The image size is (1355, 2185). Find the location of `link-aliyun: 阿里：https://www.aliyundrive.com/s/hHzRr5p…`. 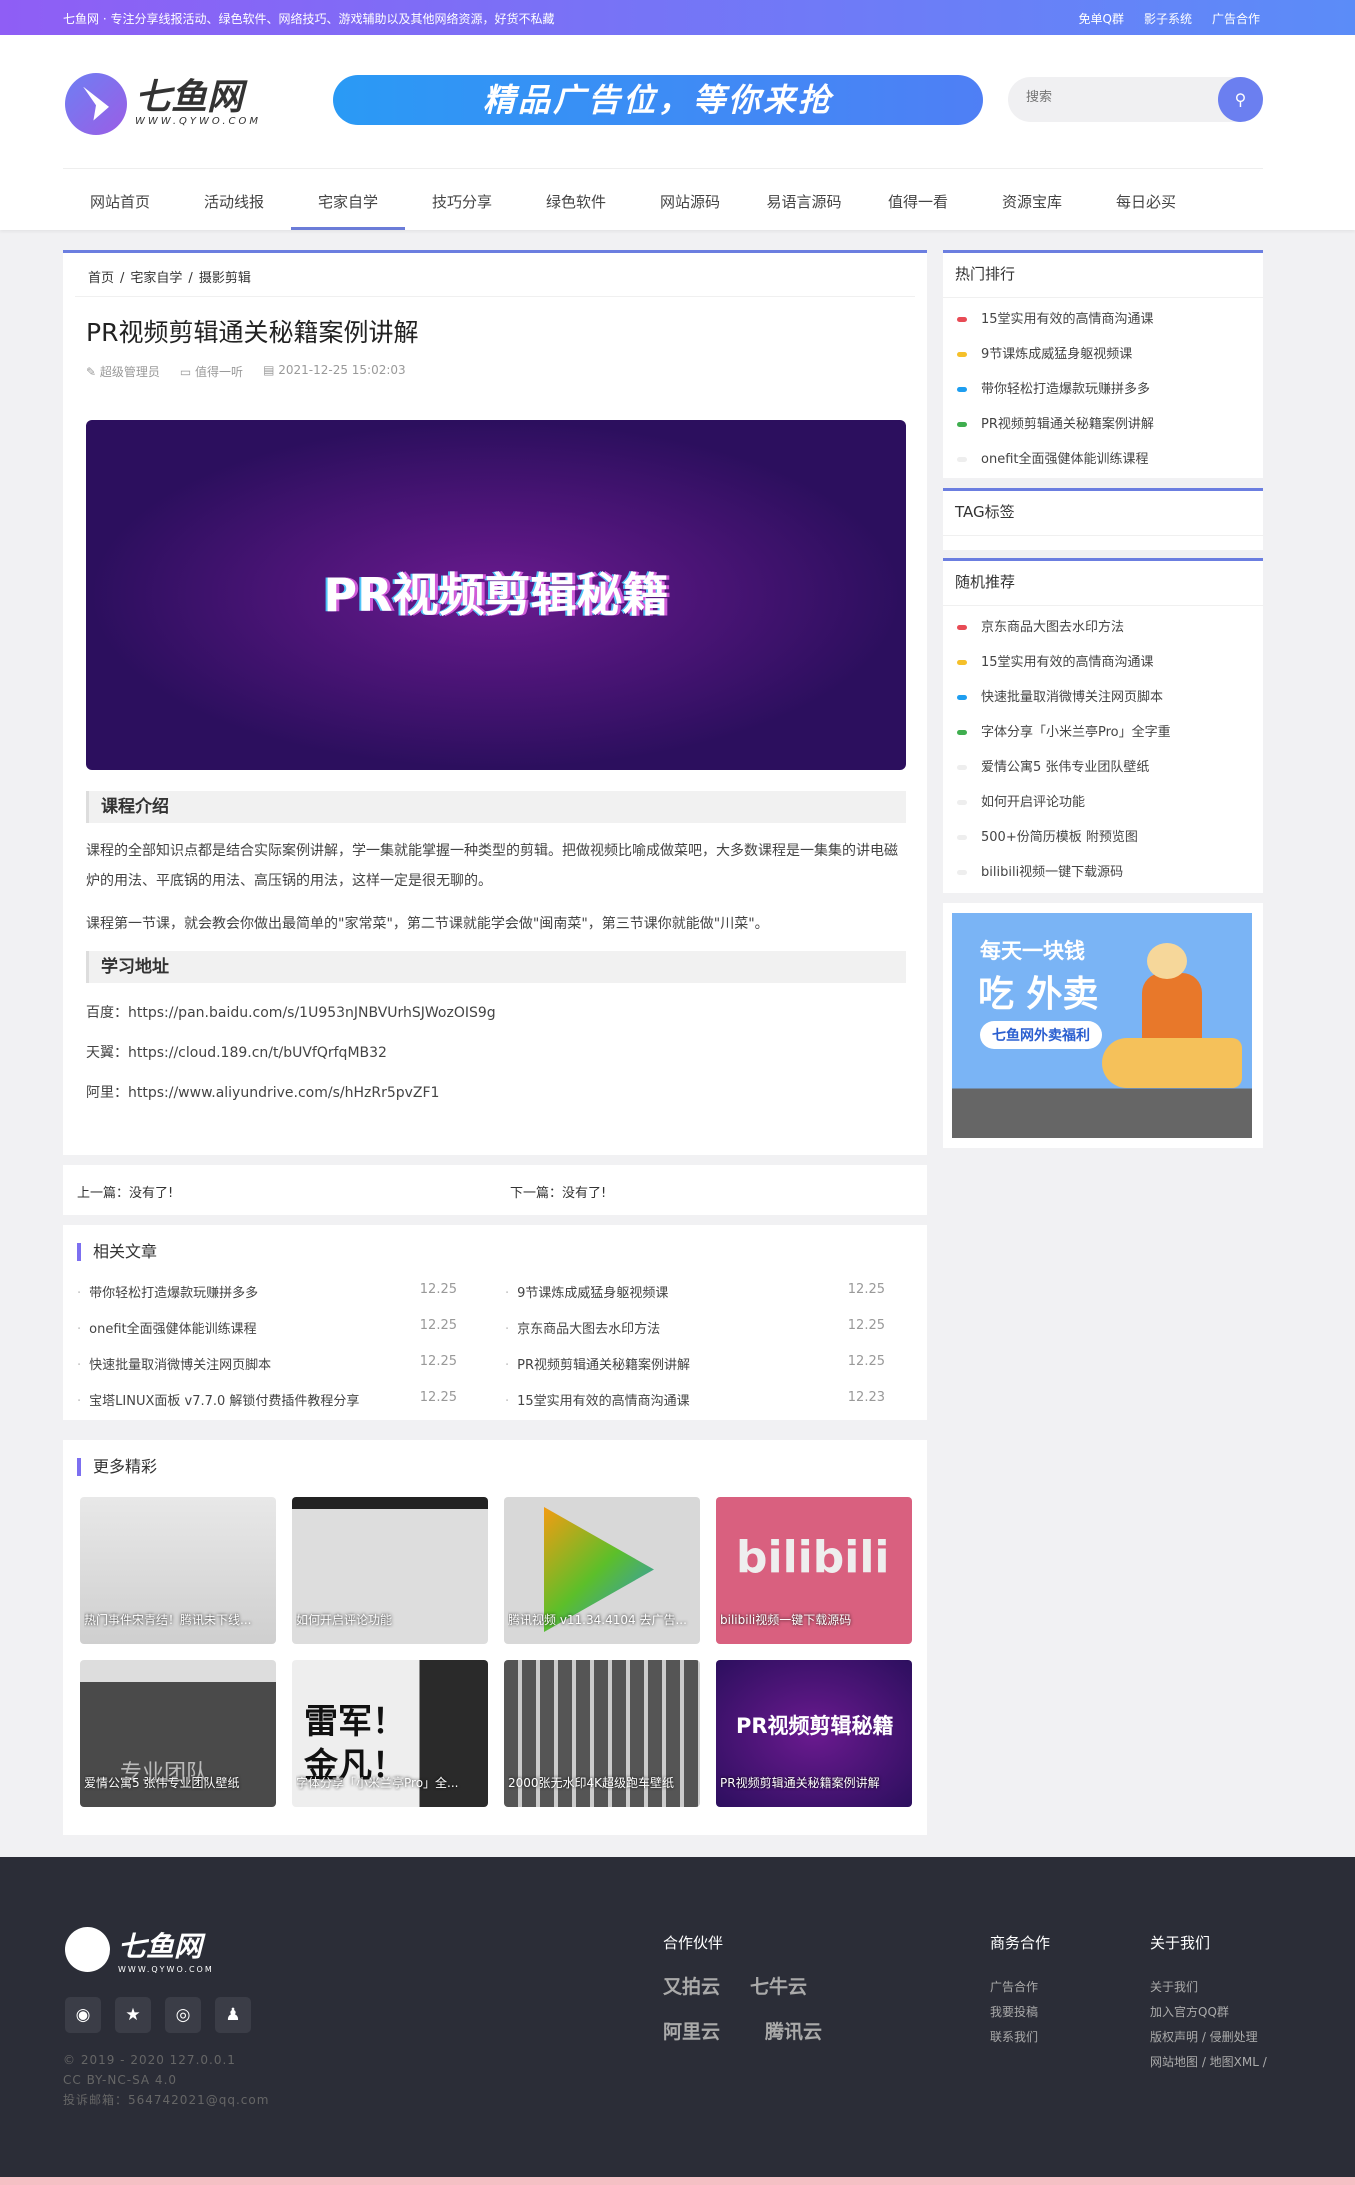

link-aliyun: 阿里：https://www.aliyundrive.com/s/hHzRr5p… is located at coordinates (496, 1093).